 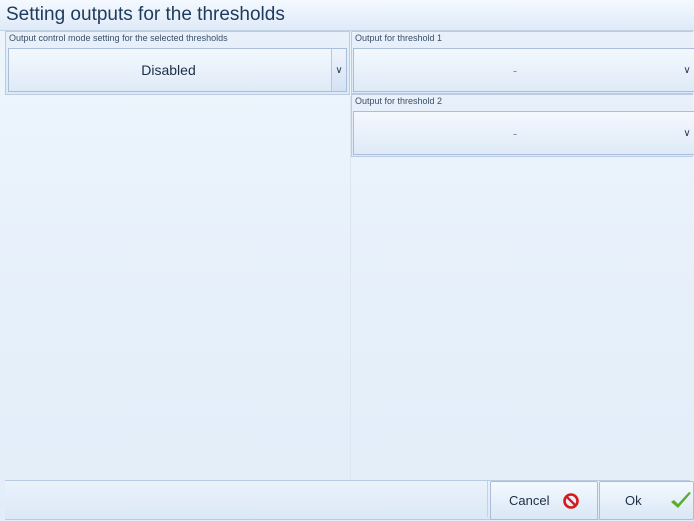 I want to click on mode-dropdown: Disabled ∨, so click(x=177, y=70).